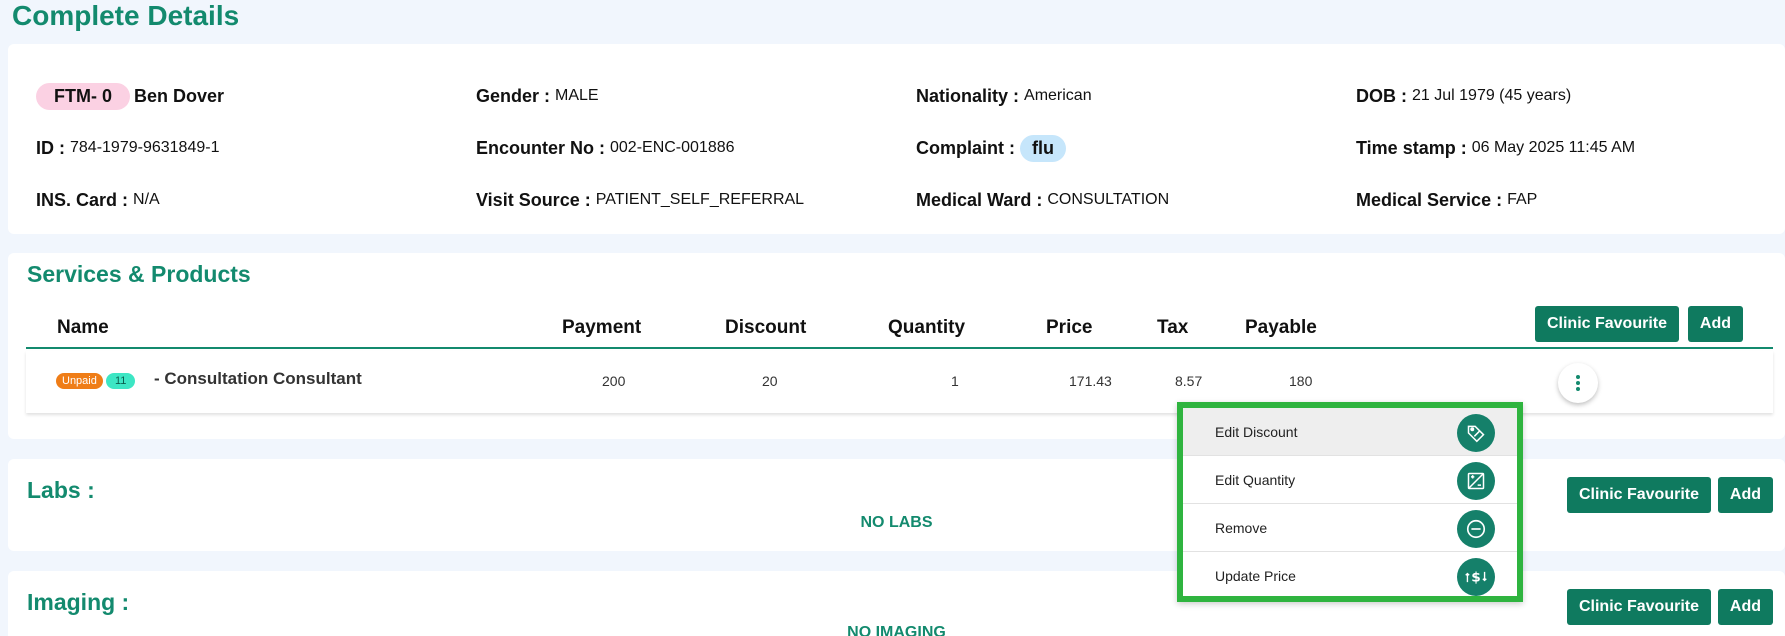 This screenshot has width=1785, height=636. What do you see at coordinates (1638, 607) in the screenshot?
I see `imaging-clinic-favourite-button: Clinic Favourite` at bounding box center [1638, 607].